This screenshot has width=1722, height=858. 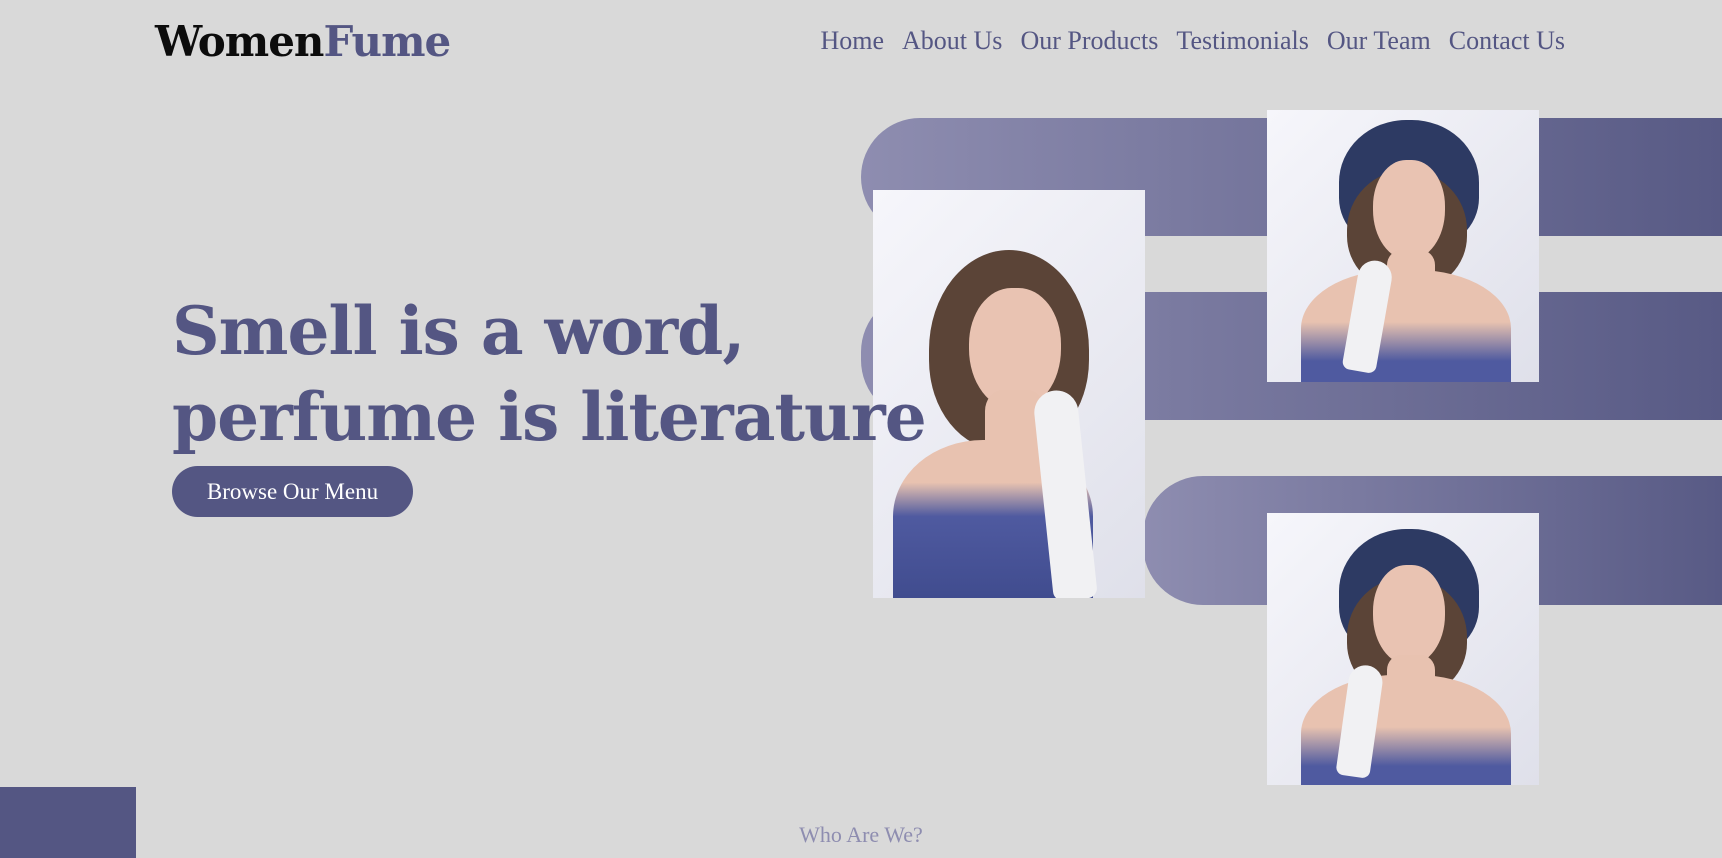 What do you see at coordinates (387, 41) in the screenshot?
I see `logo-text-fume: Fume` at bounding box center [387, 41].